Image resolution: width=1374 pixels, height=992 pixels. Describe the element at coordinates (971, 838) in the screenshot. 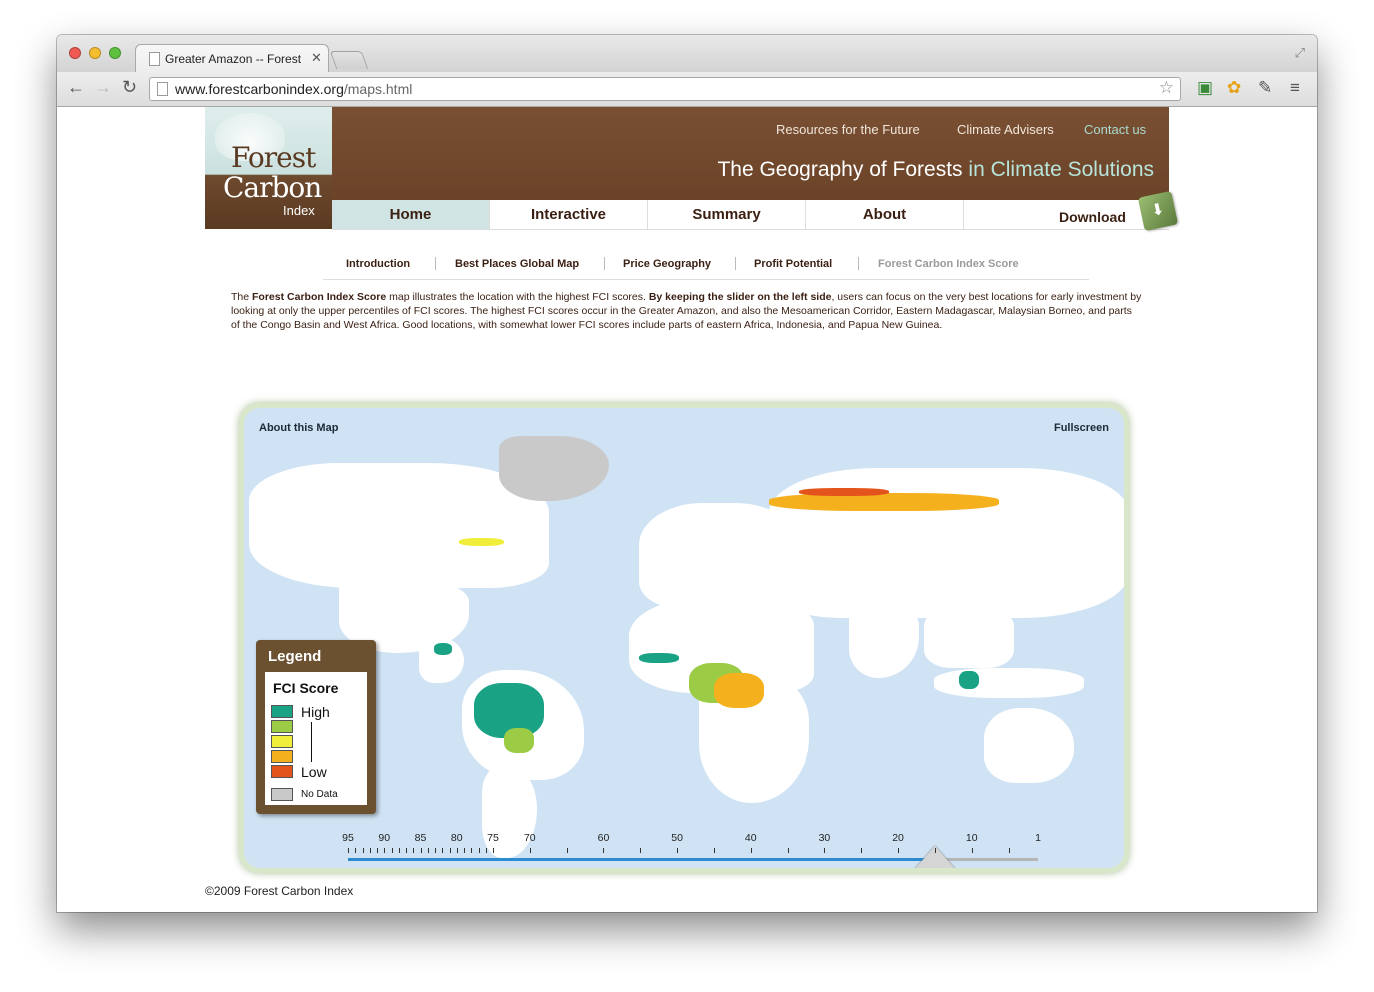

I see `slider-tick-label: 10` at that location.